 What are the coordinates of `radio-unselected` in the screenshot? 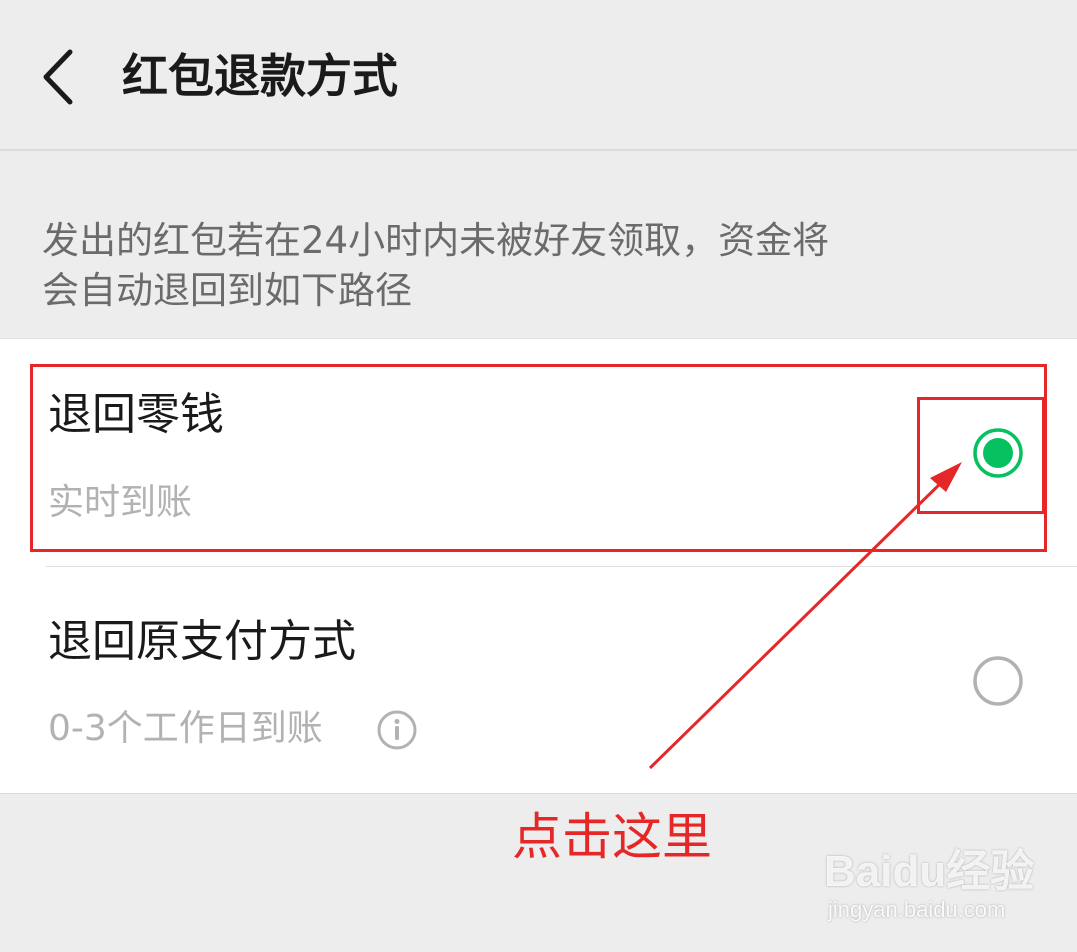 It's located at (998, 681).